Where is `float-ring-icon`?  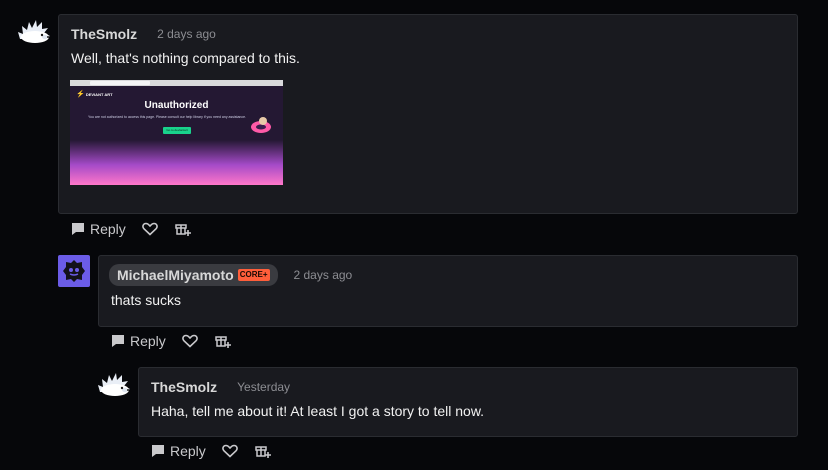 float-ring-icon is located at coordinates (261, 125).